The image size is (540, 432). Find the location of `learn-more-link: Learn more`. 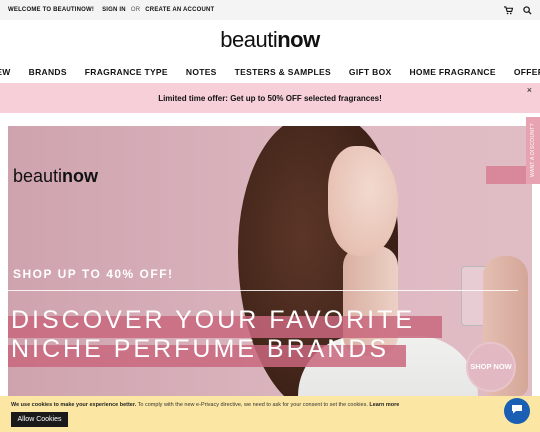

learn-more-link: Learn more is located at coordinates (384, 405).